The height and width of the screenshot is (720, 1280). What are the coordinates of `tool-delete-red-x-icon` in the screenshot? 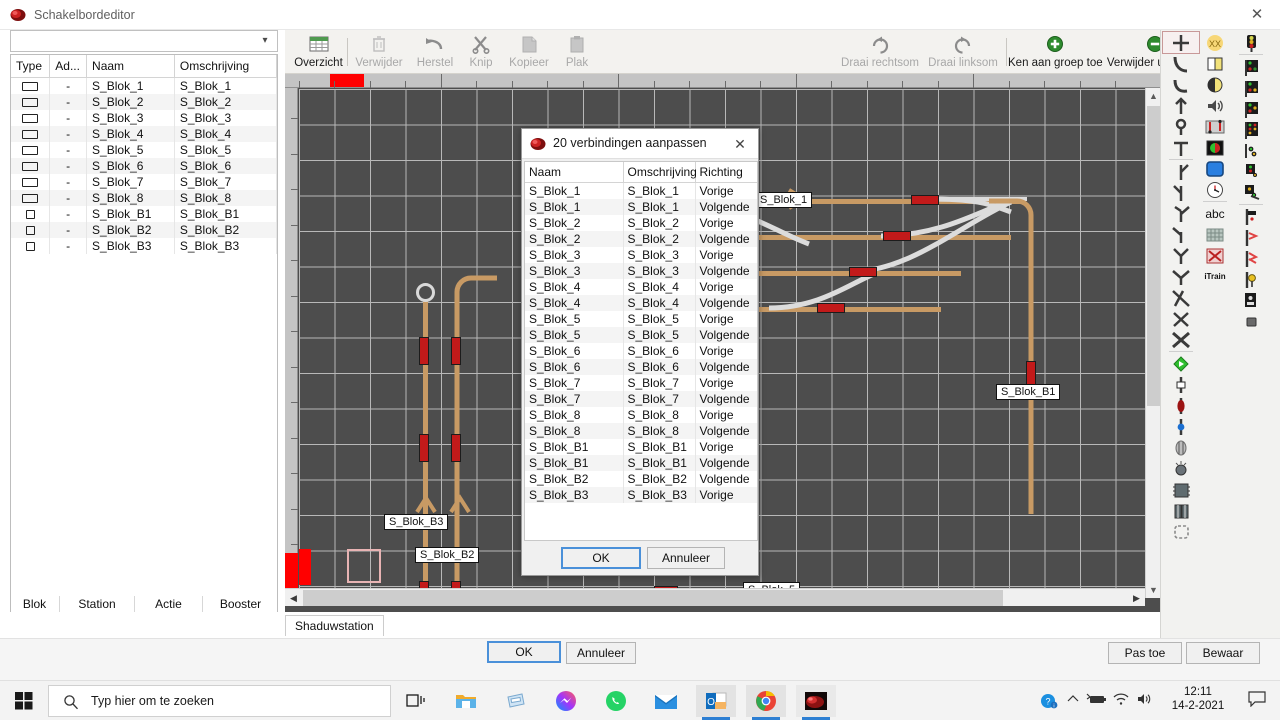 It's located at (1215, 255).